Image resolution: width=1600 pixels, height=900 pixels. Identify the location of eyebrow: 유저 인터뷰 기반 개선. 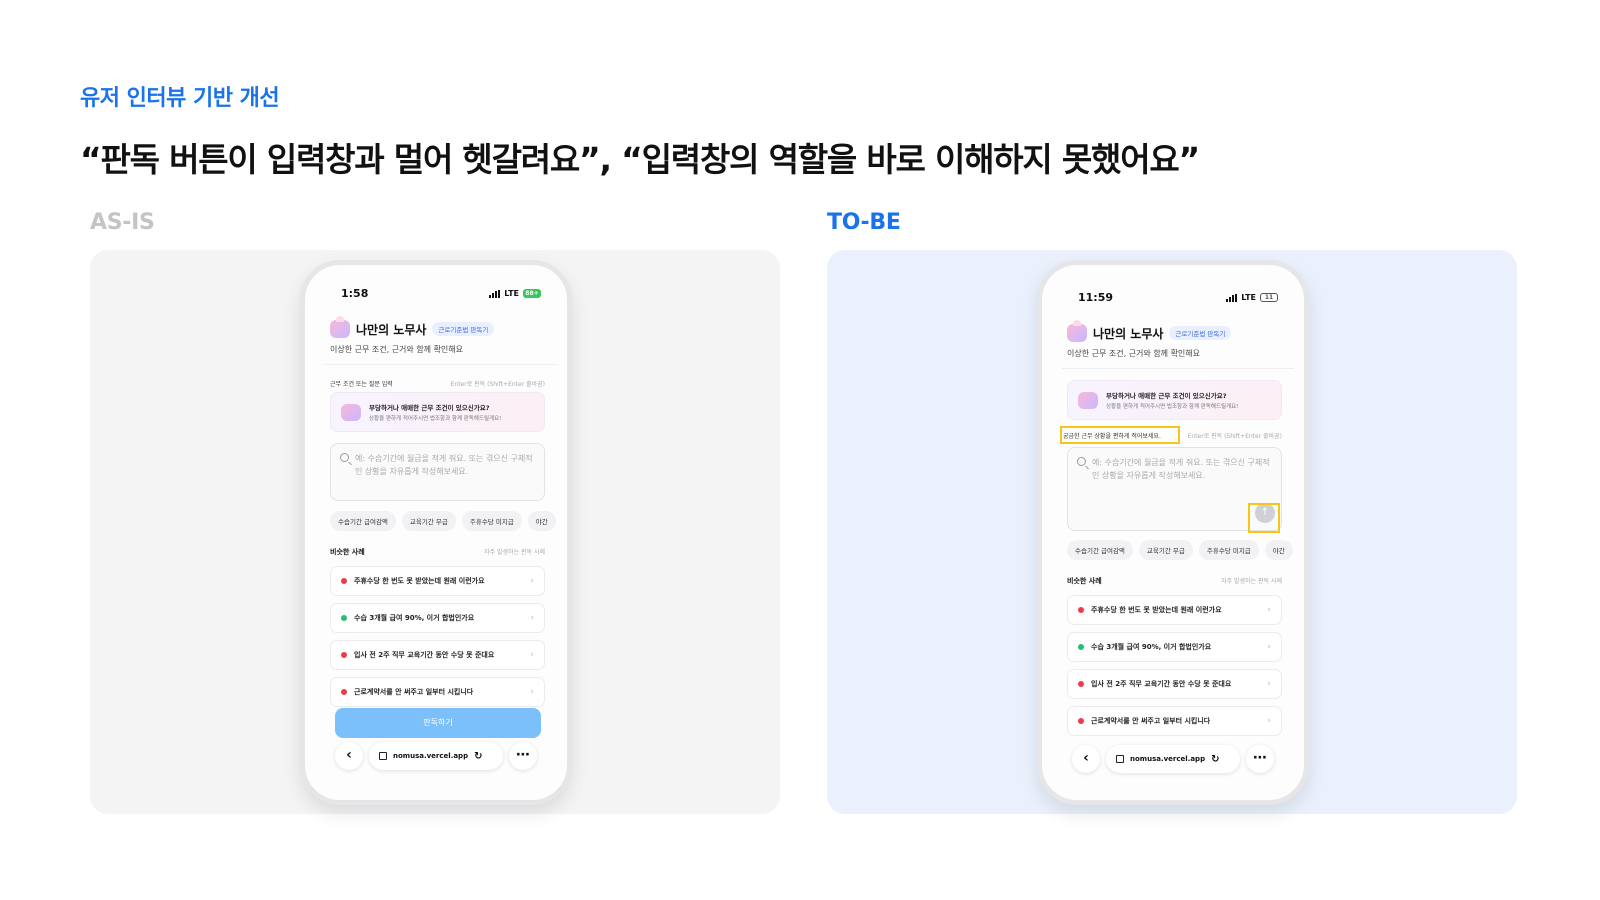
(180, 98).